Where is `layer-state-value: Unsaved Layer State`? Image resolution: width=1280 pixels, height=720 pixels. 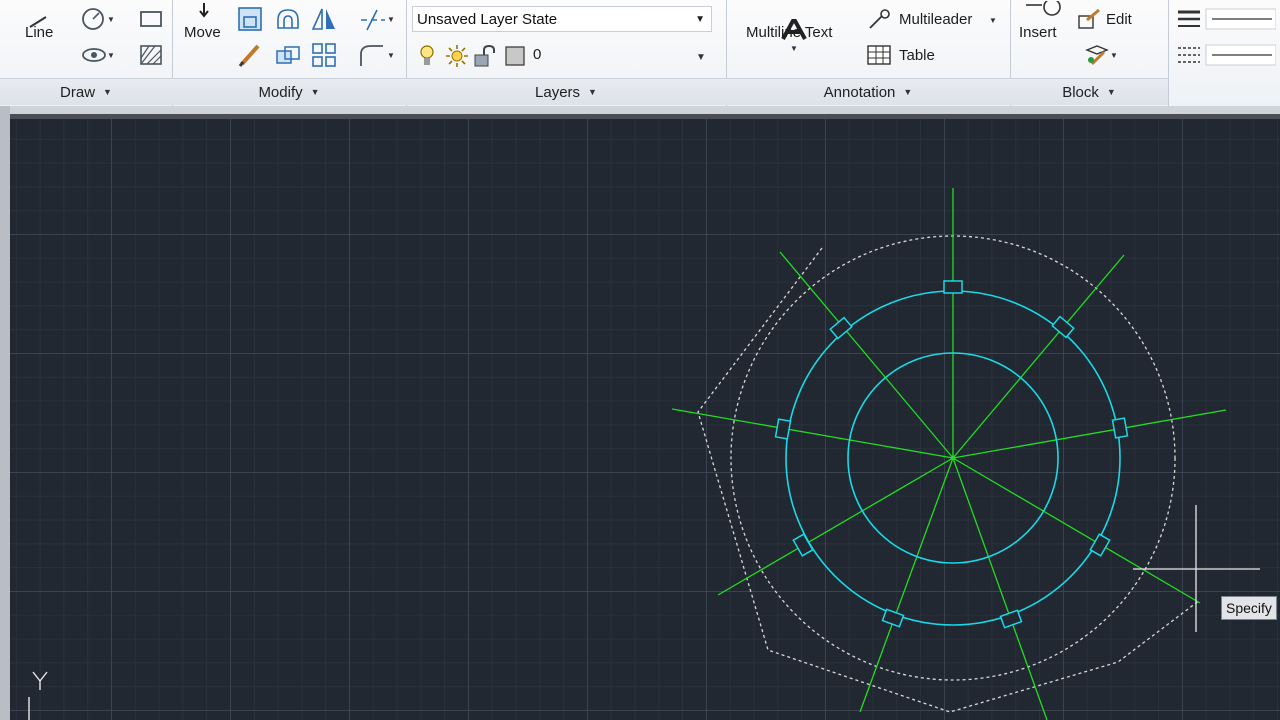 layer-state-value: Unsaved Layer State is located at coordinates (487, 19).